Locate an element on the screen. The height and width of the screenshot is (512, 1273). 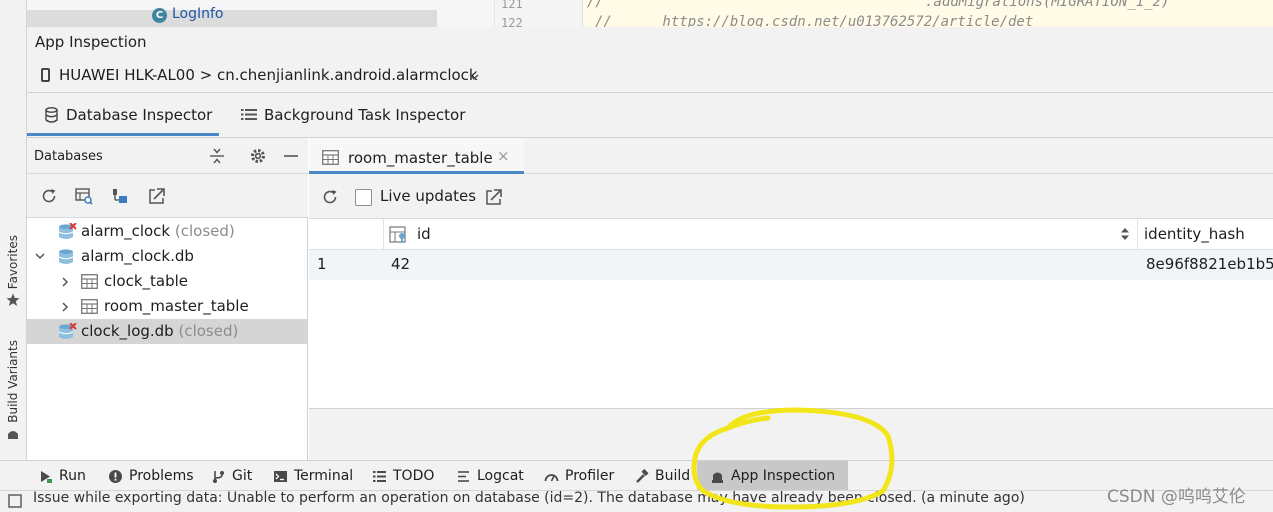
code-line: .addMigrations(MIGRATION_1_2) is located at coordinates (1047, 5).